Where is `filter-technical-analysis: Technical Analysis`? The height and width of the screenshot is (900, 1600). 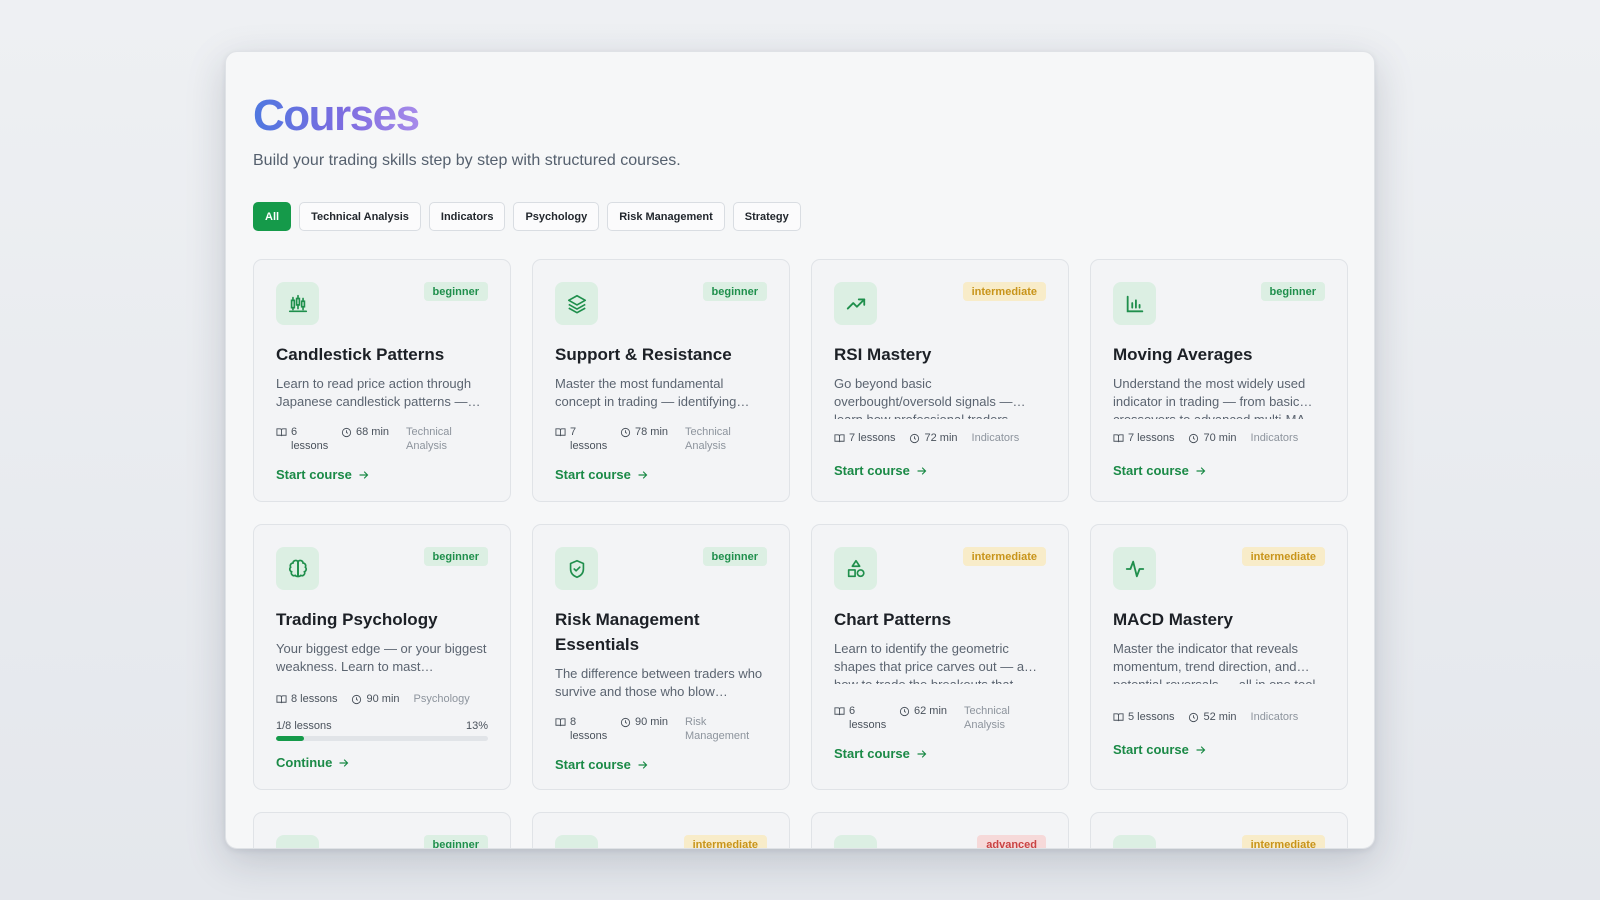
filter-technical-analysis: Technical Analysis is located at coordinates (360, 216).